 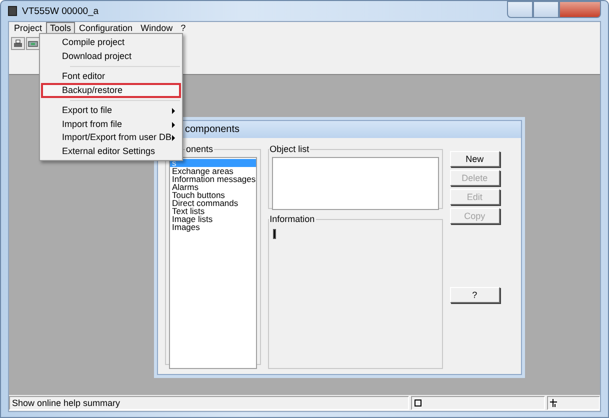 I want to click on text-cursor-icon, so click(x=274, y=234).